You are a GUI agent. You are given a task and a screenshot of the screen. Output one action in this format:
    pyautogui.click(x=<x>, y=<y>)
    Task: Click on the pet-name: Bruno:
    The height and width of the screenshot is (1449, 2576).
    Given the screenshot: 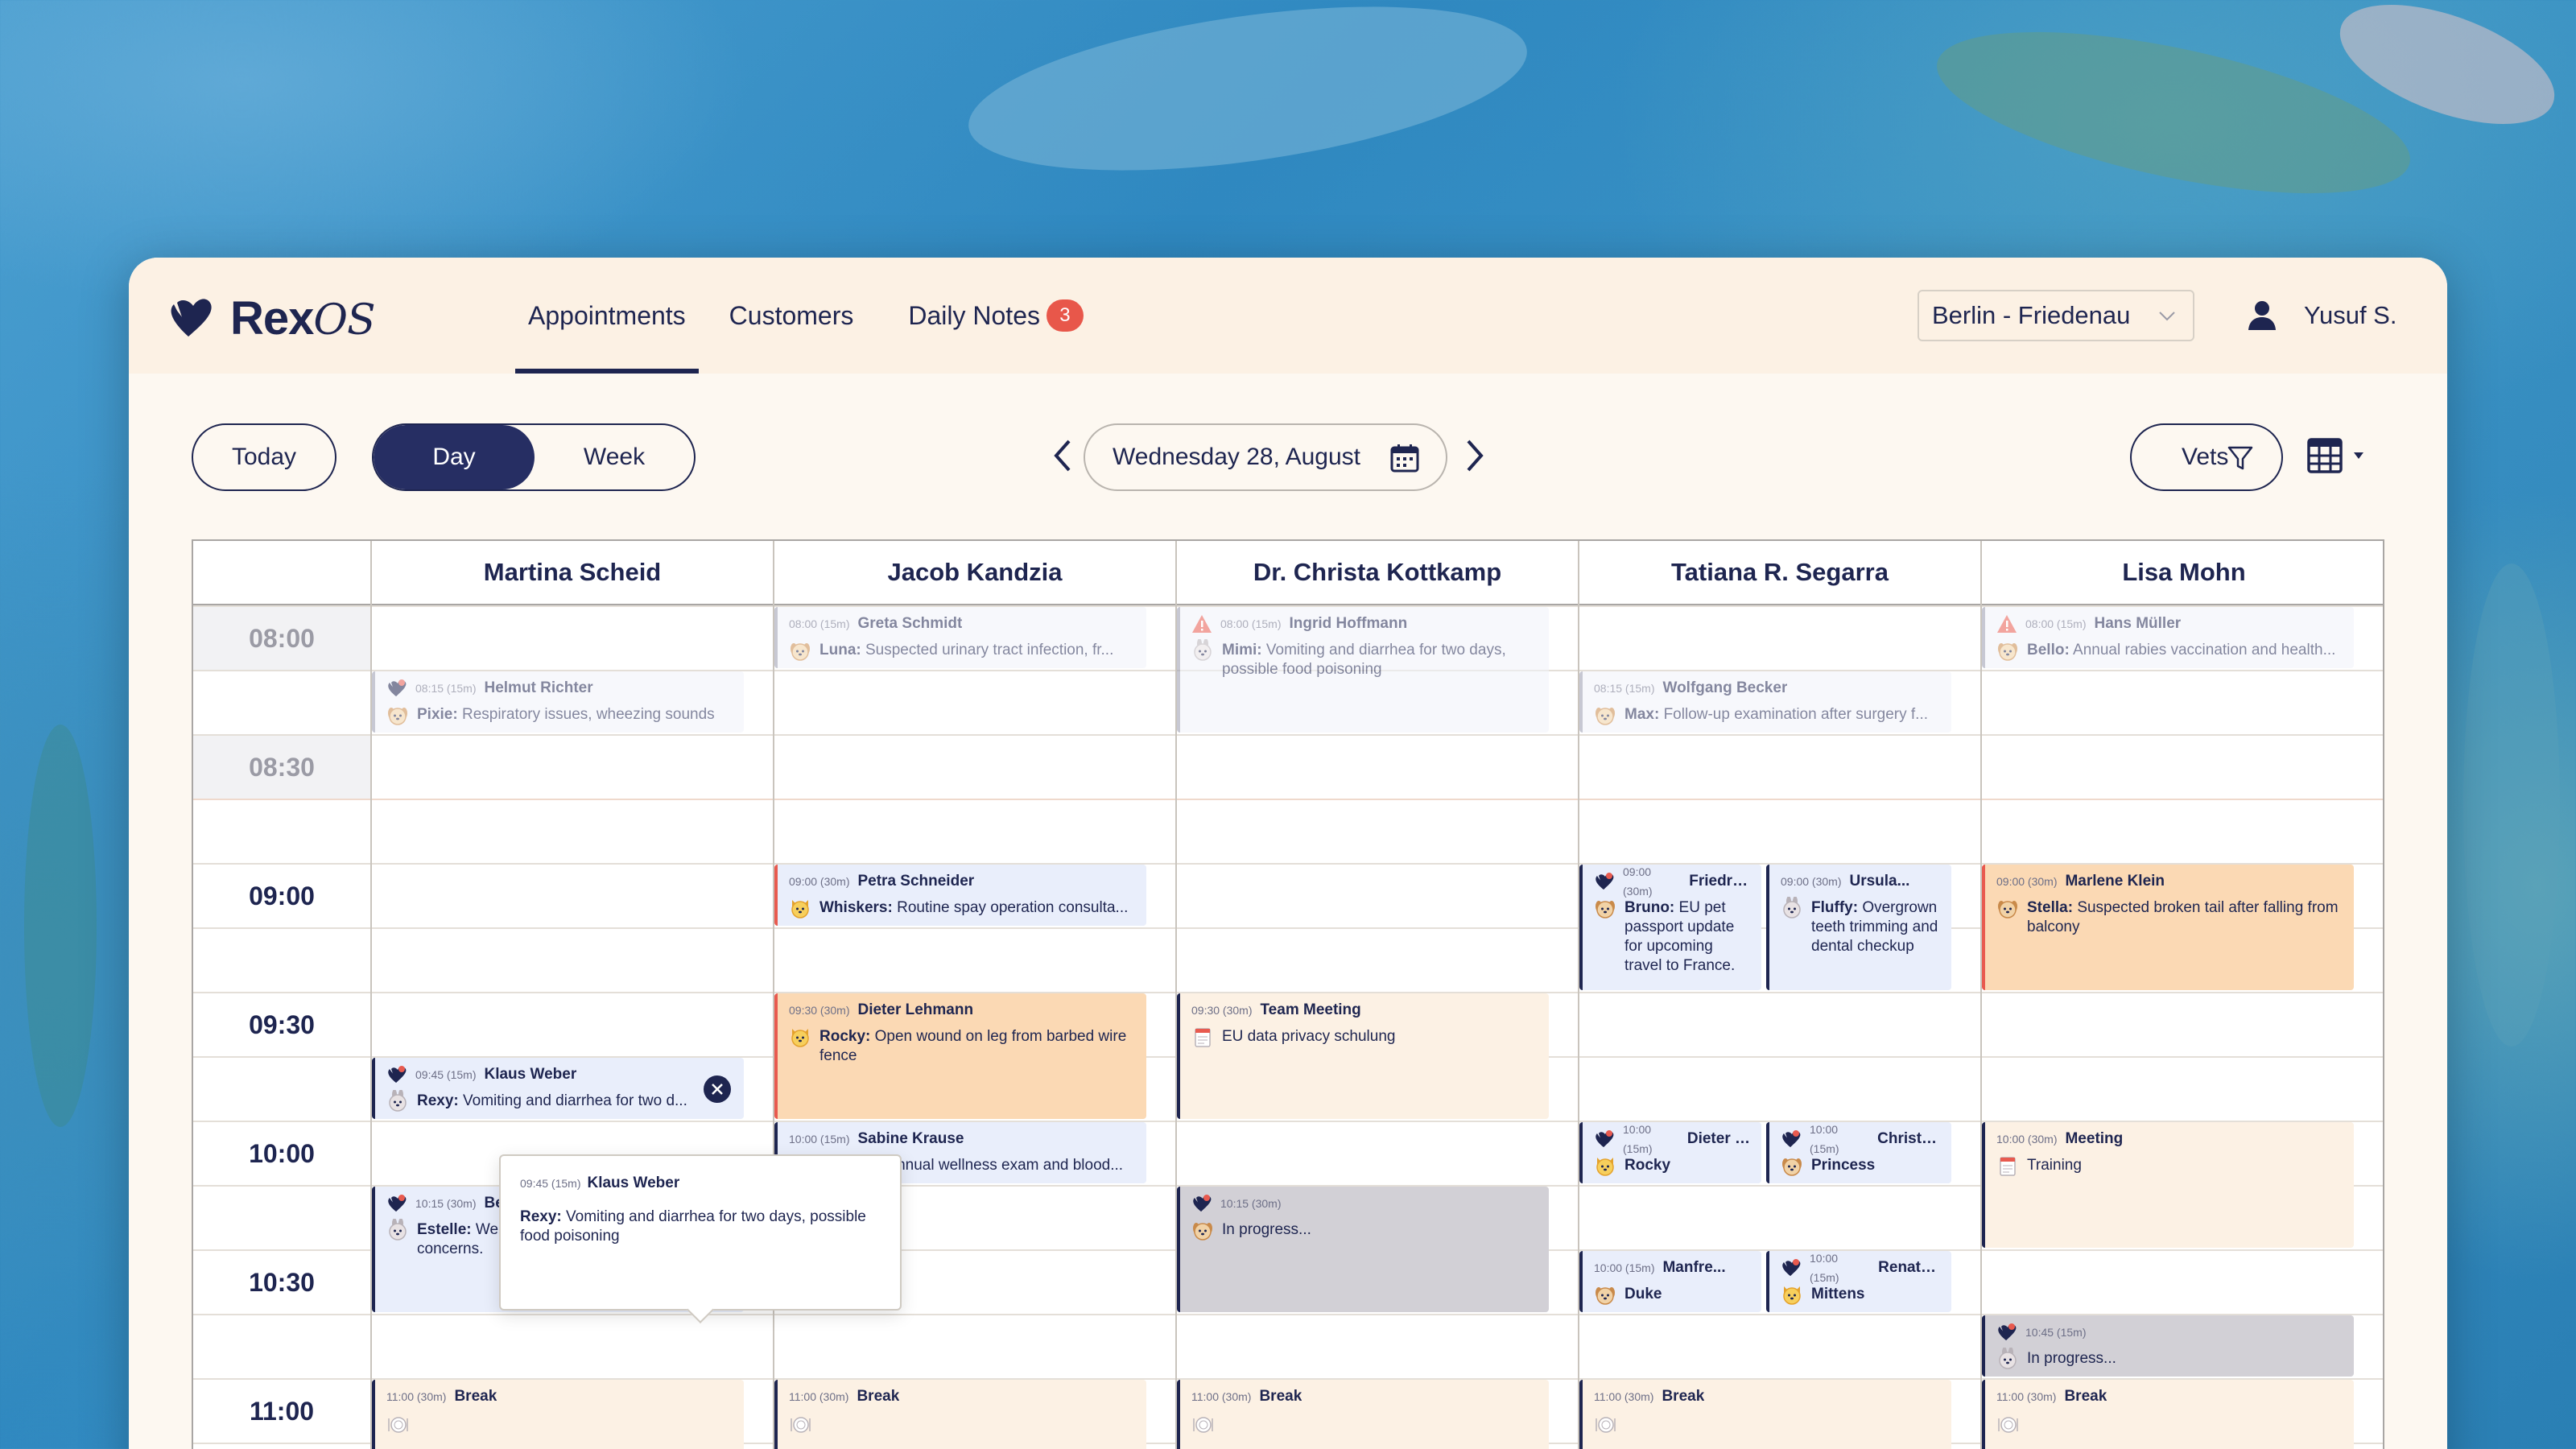 What is the action you would take?
    pyautogui.click(x=1649, y=907)
    